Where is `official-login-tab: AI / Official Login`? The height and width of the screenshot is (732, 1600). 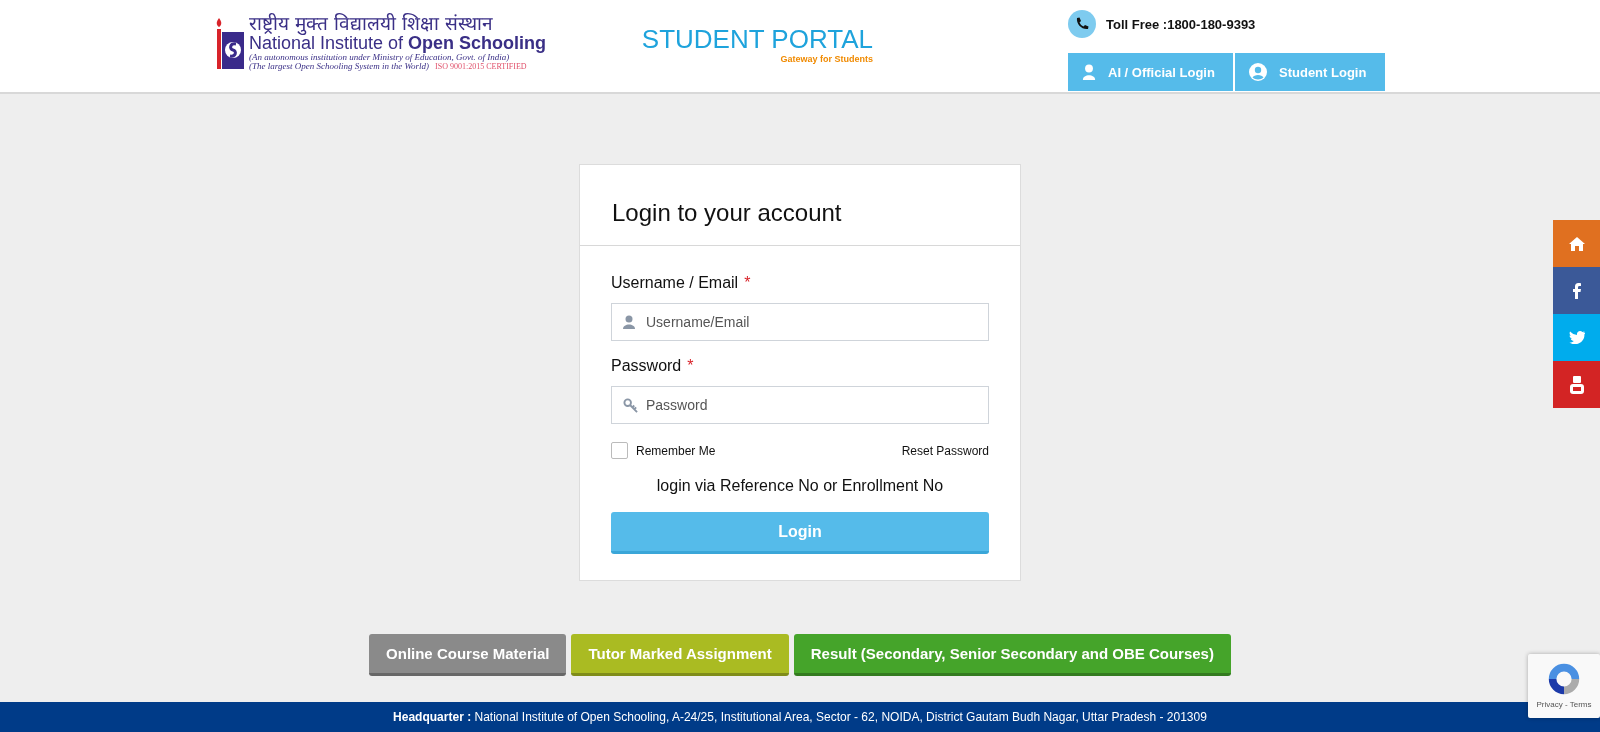
official-login-tab: AI / Official Login is located at coordinates (1150, 72).